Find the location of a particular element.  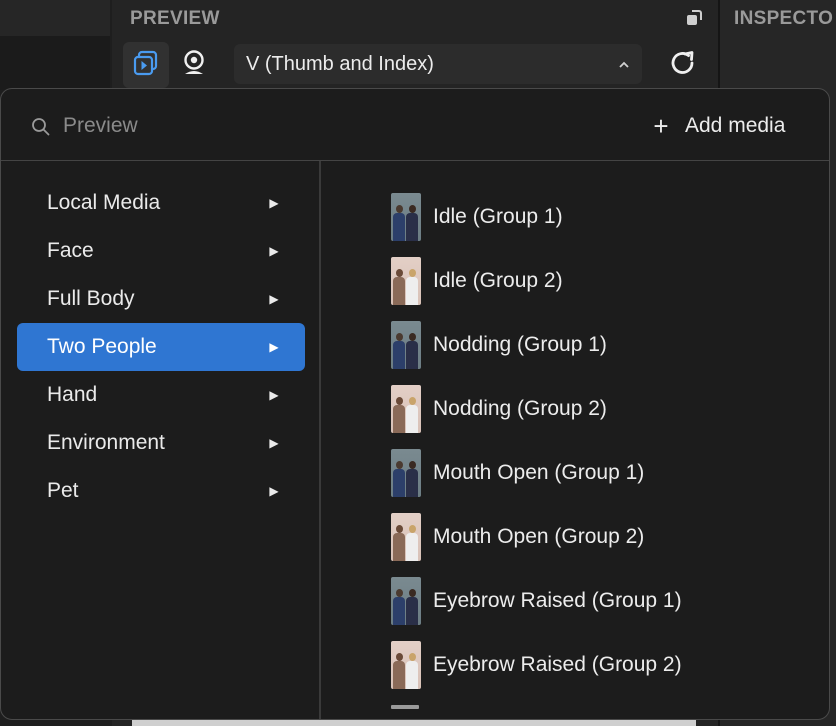

inspector-panel-title: INSPECTO is located at coordinates (784, 18).